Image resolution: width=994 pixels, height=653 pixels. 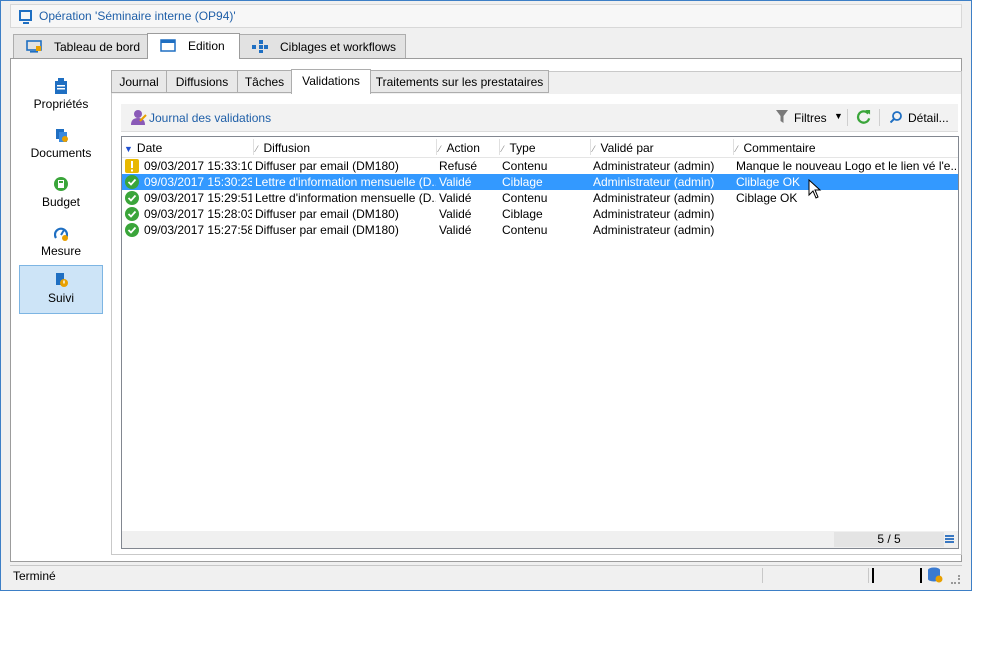 What do you see at coordinates (97, 47) in the screenshot?
I see `tab-label: Tableau de bord` at bounding box center [97, 47].